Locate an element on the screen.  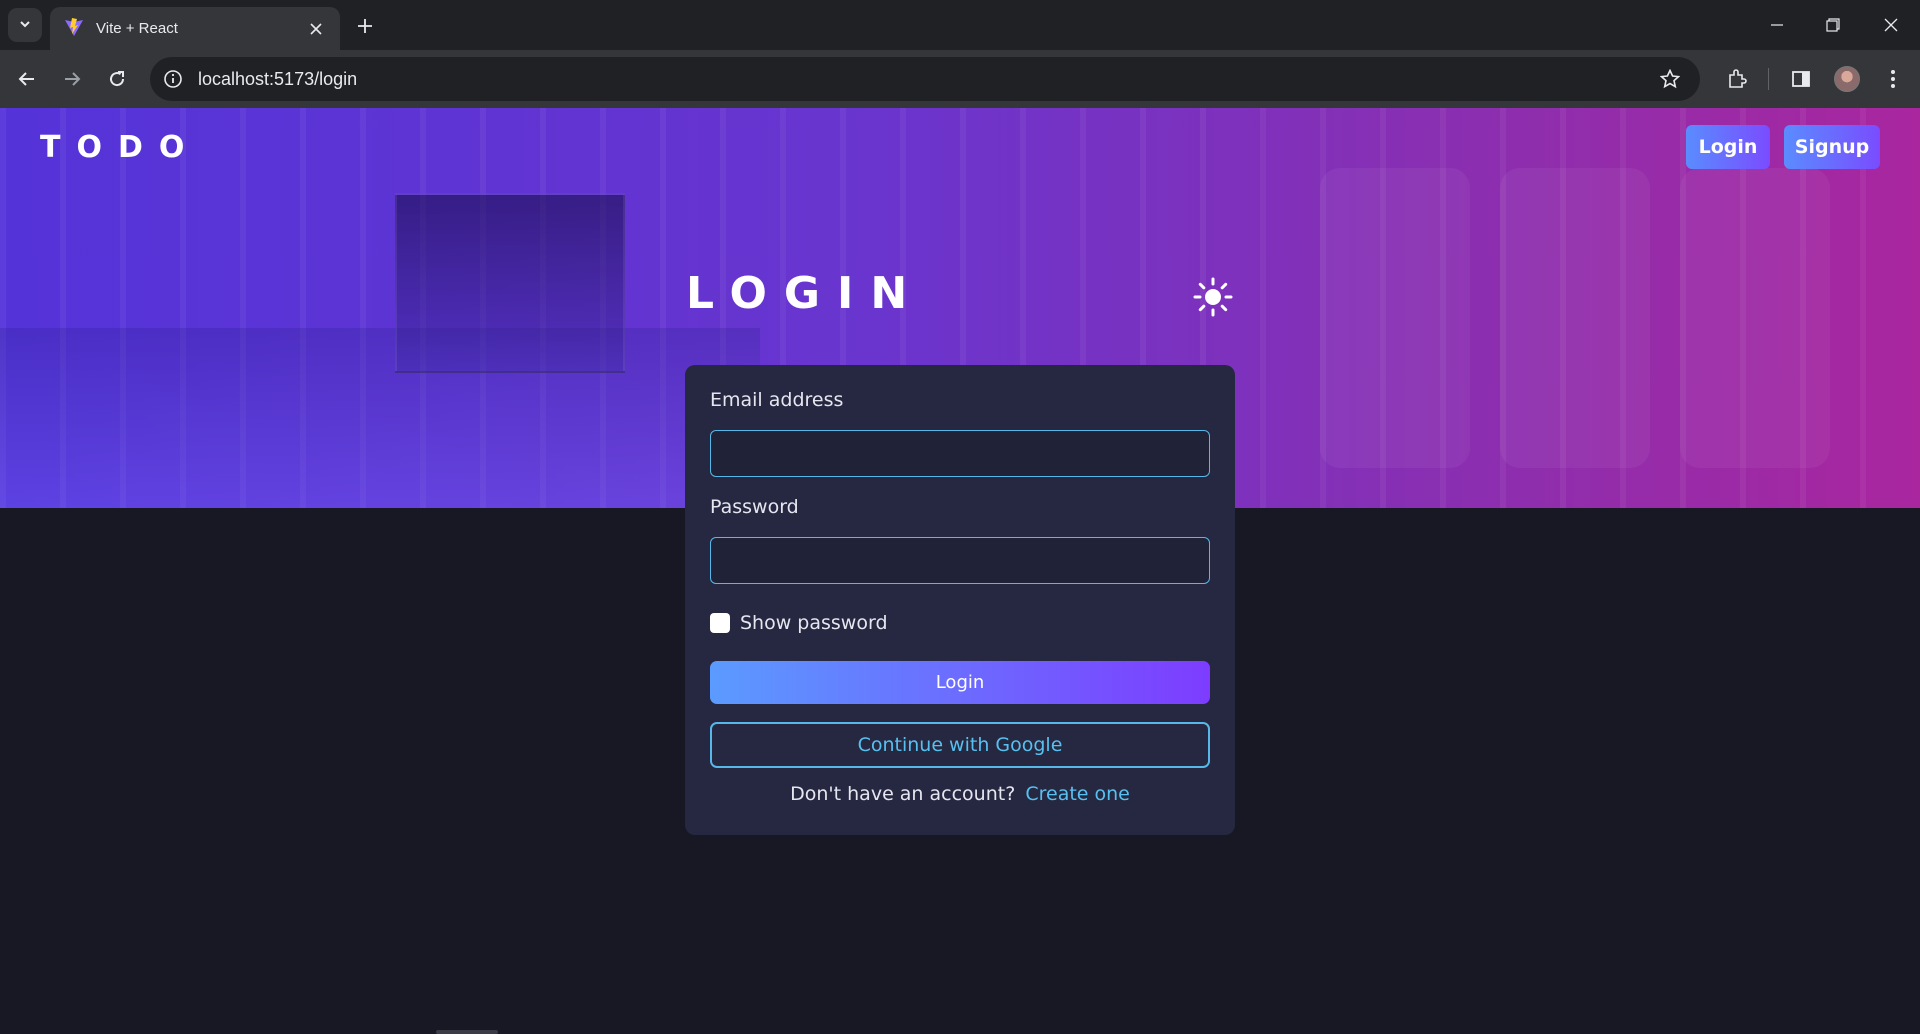
reload-icon is located at coordinates (117, 79).